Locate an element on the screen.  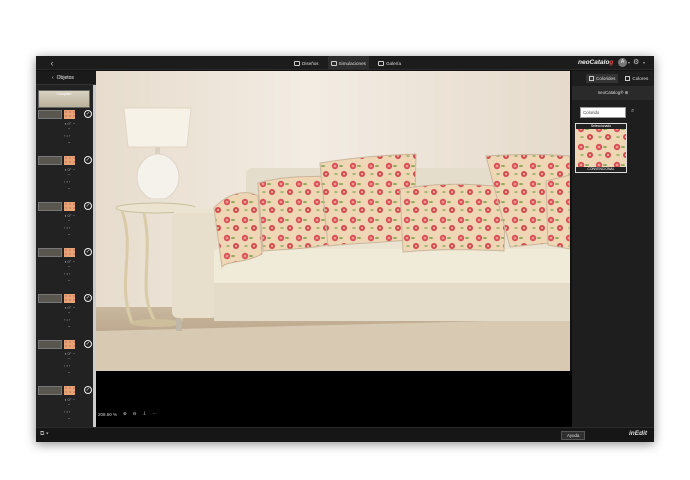
brand-text: neoCatalo is located at coordinates (594, 62).